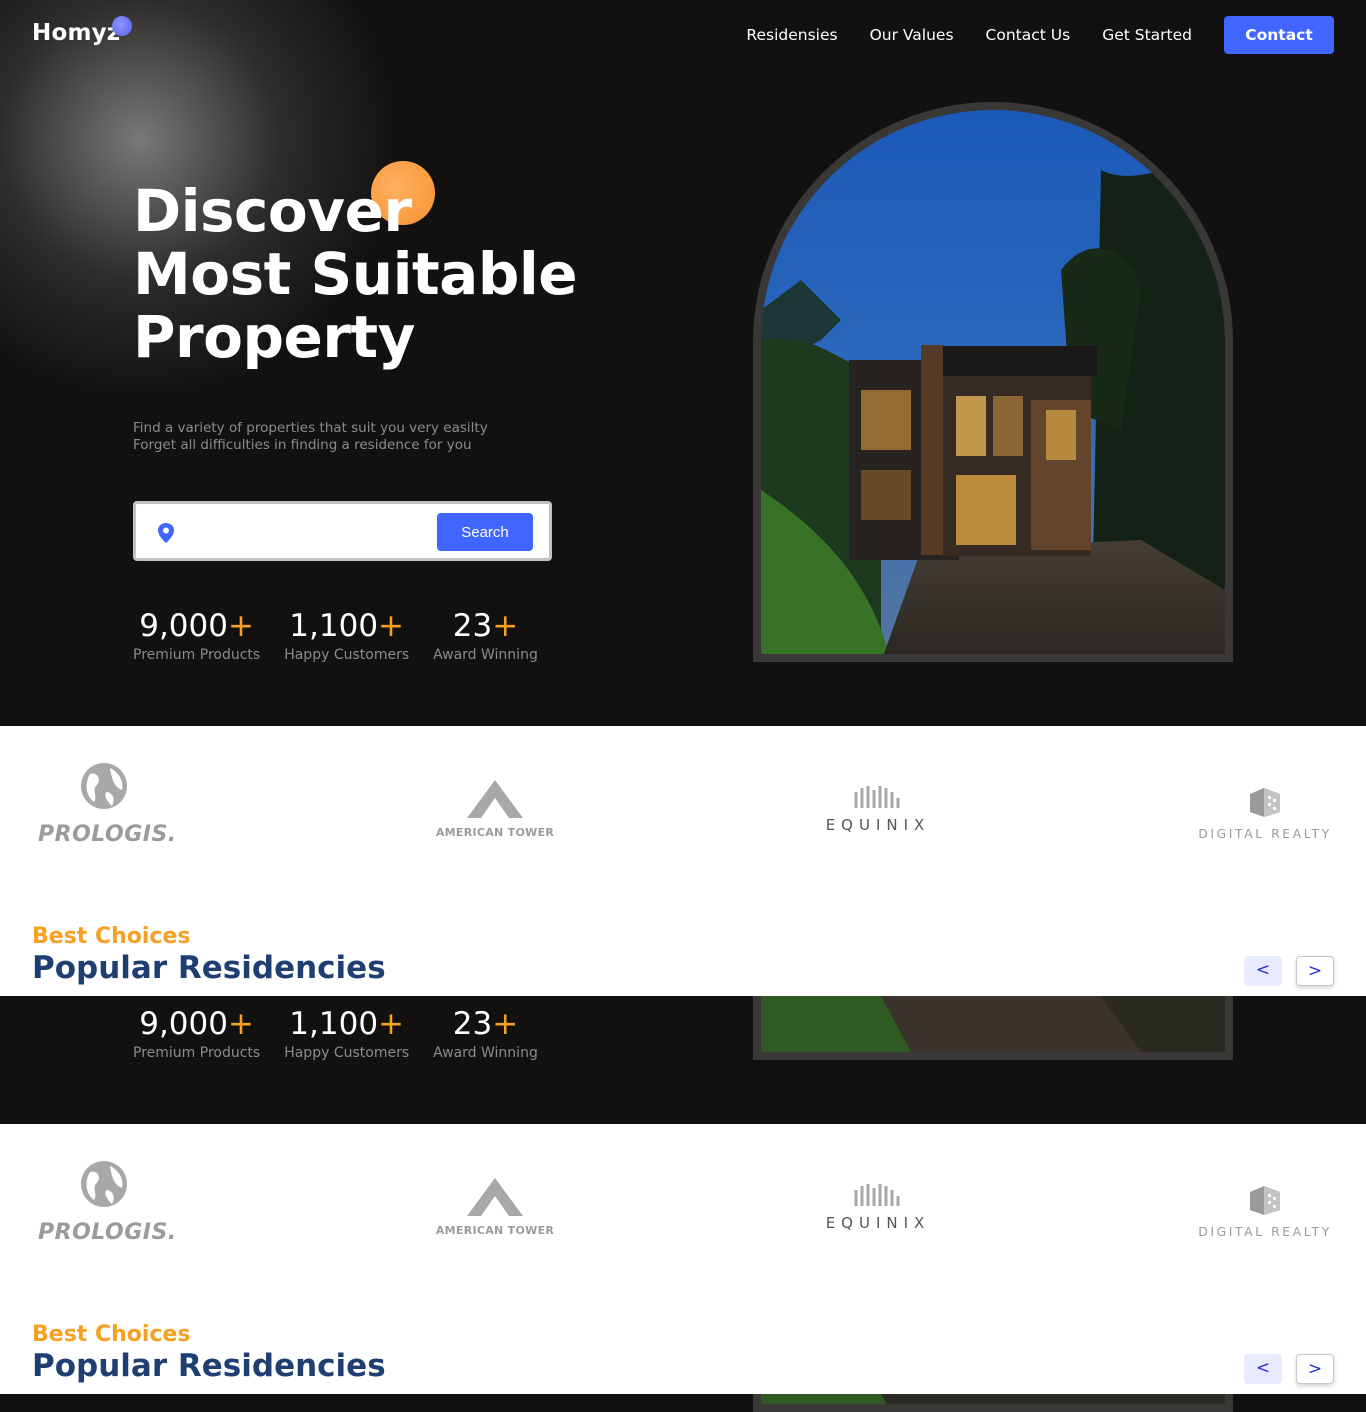 This screenshot has height=1412, width=1366. Describe the element at coordinates (272, 211) in the screenshot. I see `hero-title-line: Discover` at that location.